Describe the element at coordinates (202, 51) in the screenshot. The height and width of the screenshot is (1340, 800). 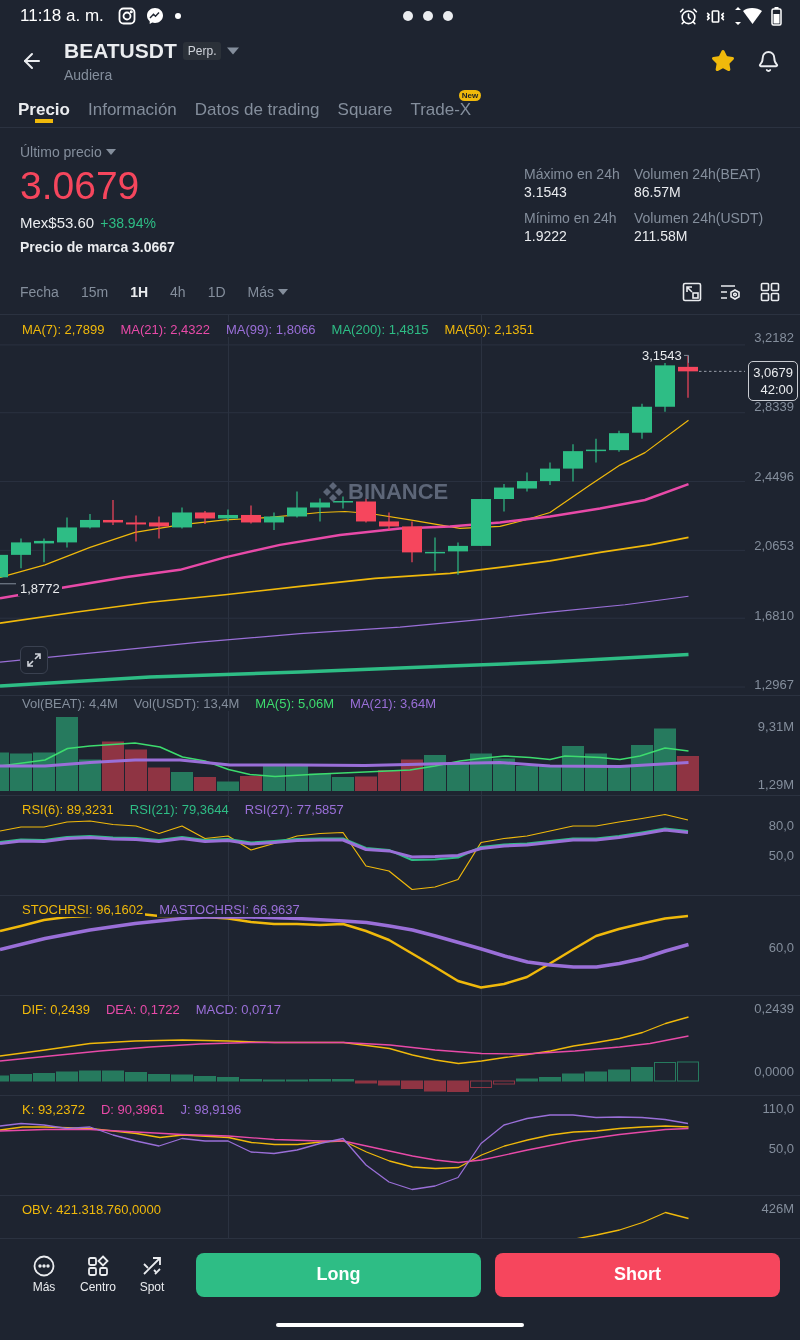
I see `contract-badge: Perp.` at that location.